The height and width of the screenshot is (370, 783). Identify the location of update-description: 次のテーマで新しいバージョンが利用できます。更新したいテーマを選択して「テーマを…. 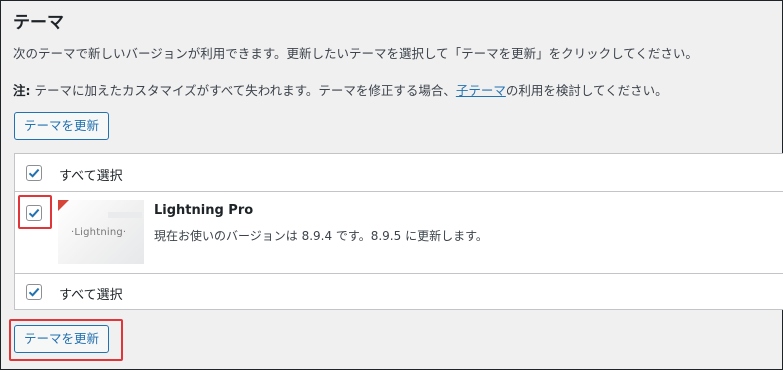
(355, 53).